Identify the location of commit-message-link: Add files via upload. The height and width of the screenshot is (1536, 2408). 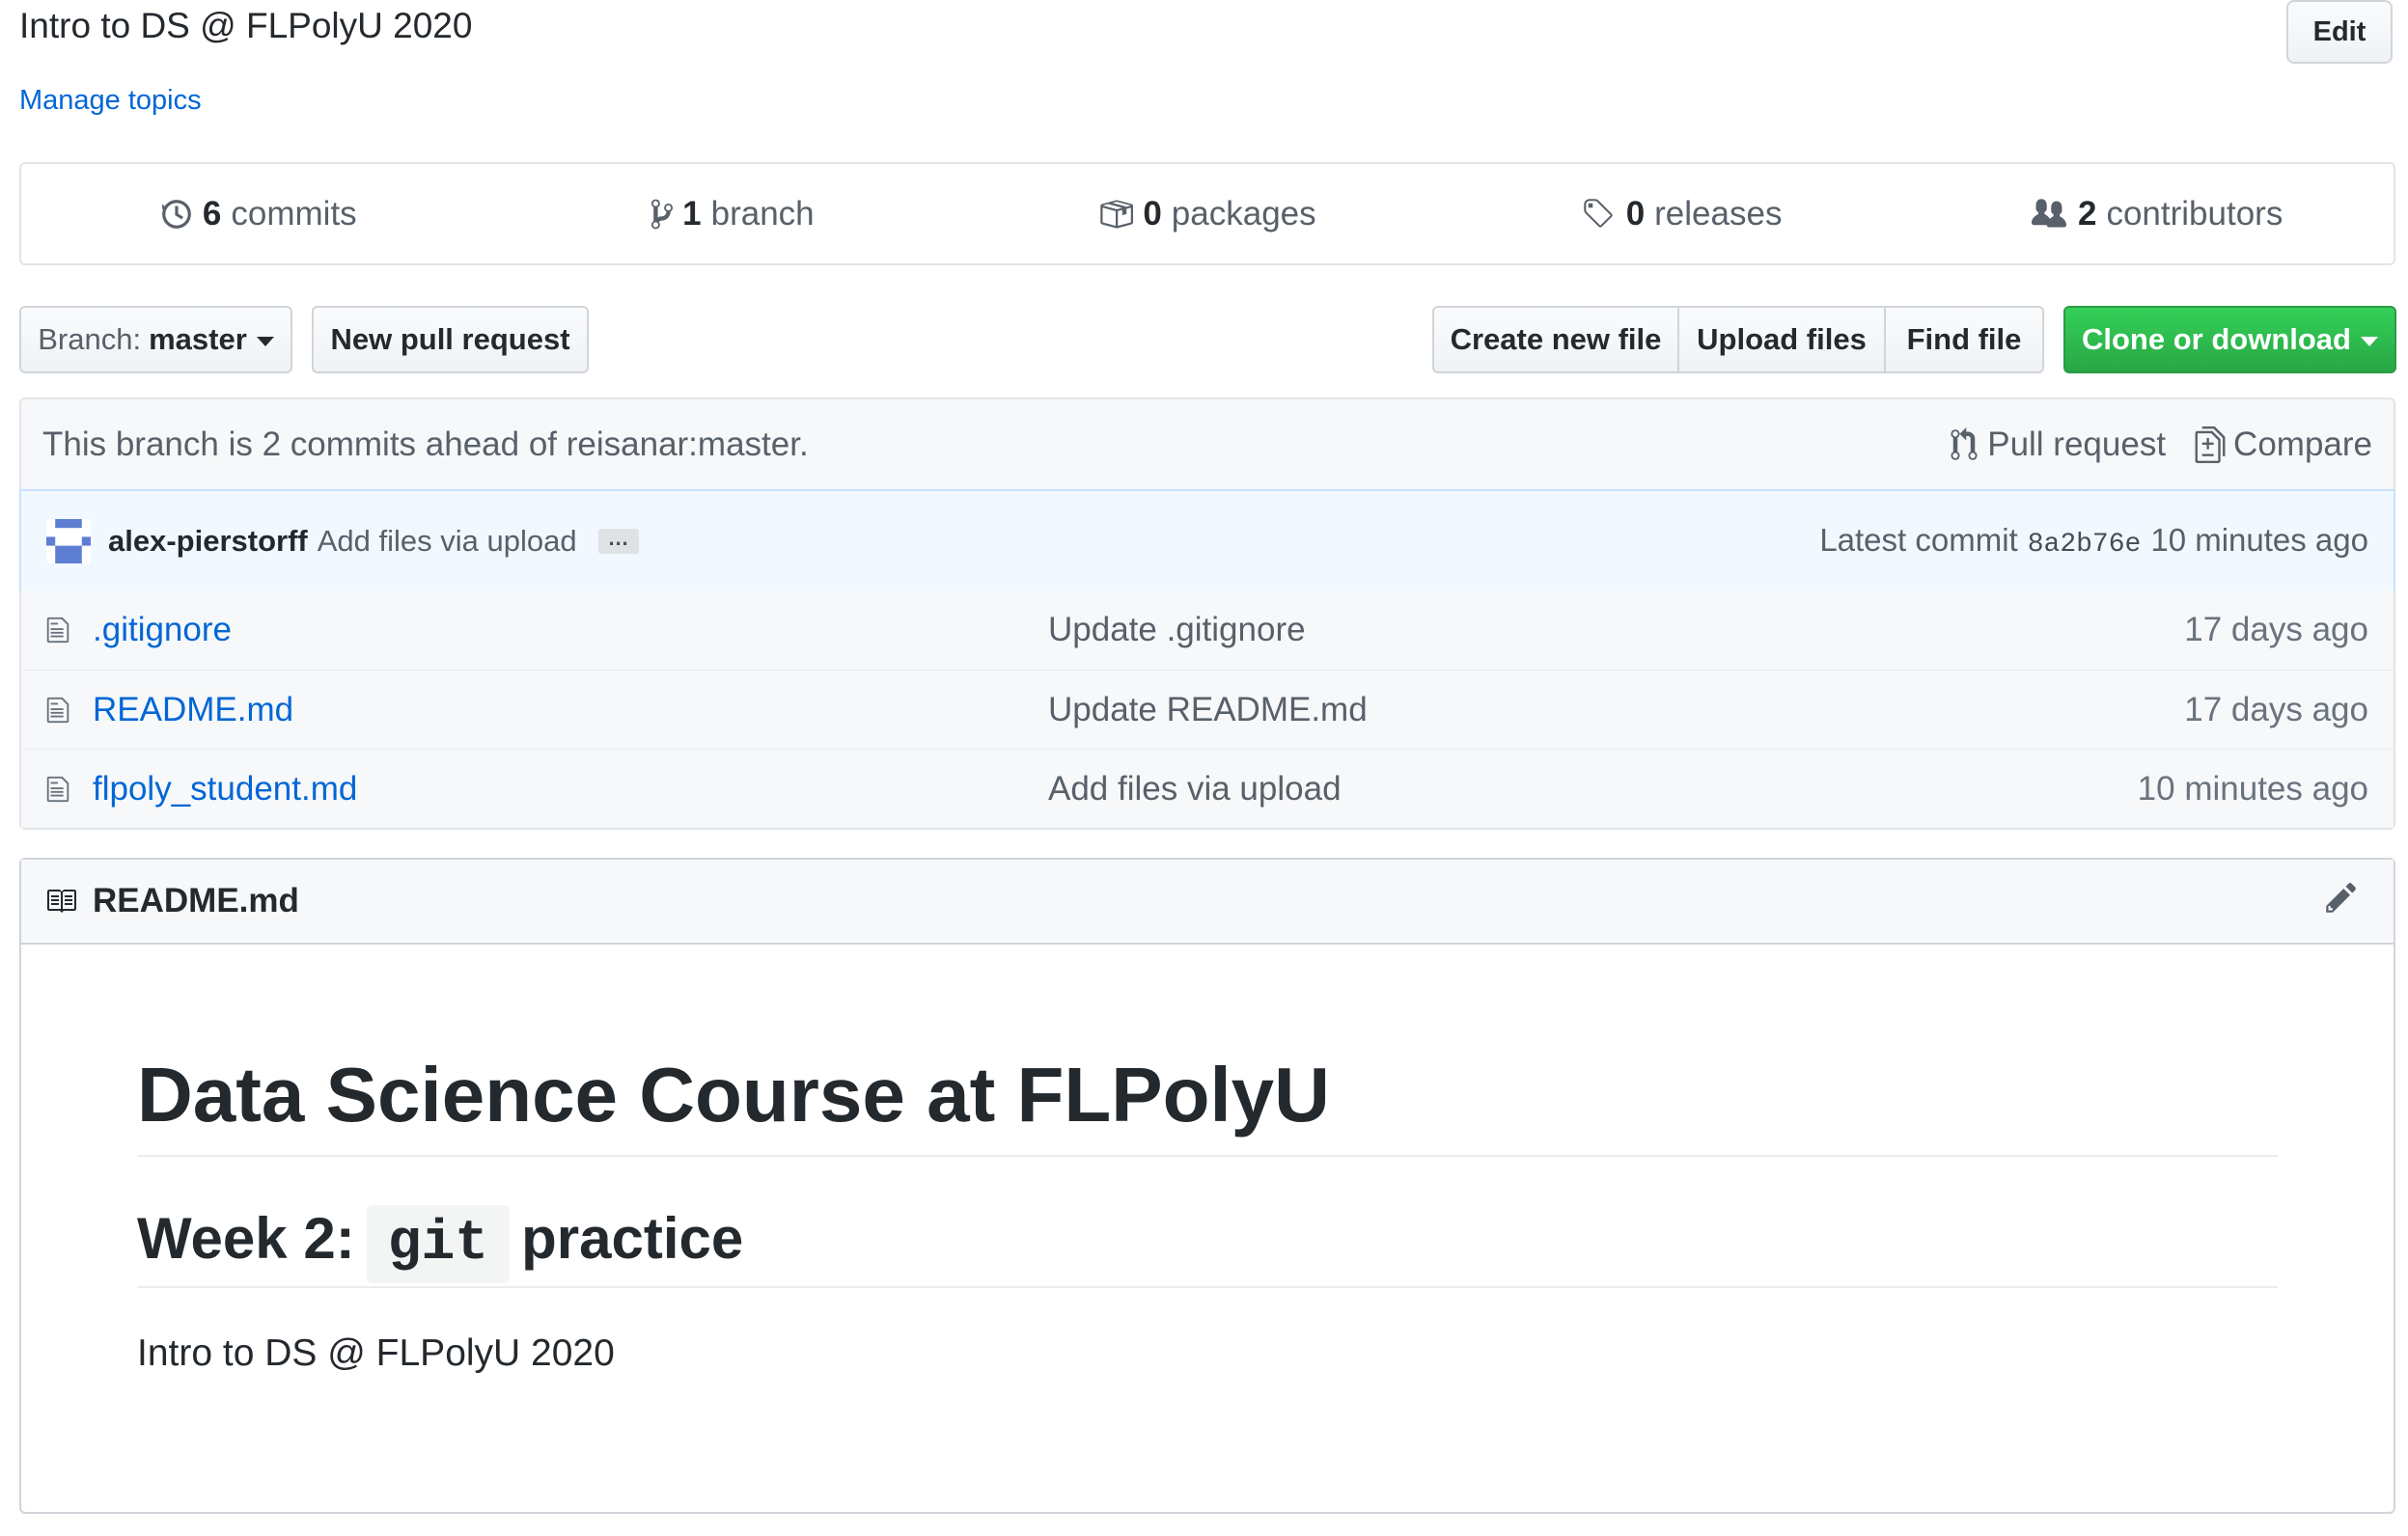
(447, 541).